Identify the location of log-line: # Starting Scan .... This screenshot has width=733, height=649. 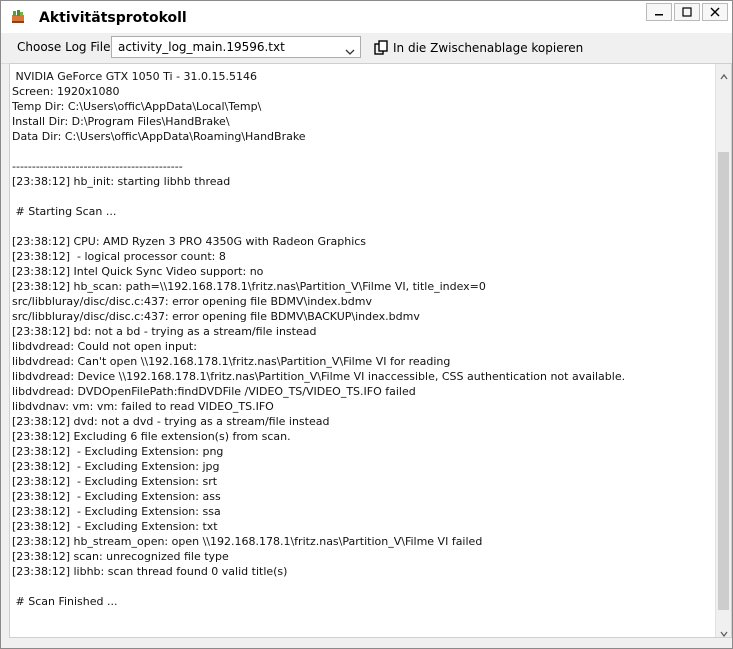
(64, 211).